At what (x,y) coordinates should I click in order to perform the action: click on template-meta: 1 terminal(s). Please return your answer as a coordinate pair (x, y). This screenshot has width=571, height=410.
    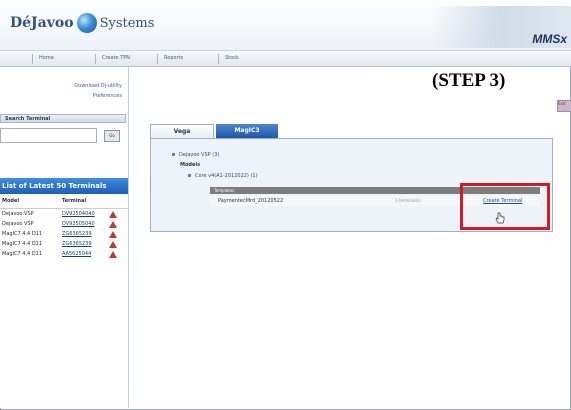
    Looking at the image, I should click on (408, 200).